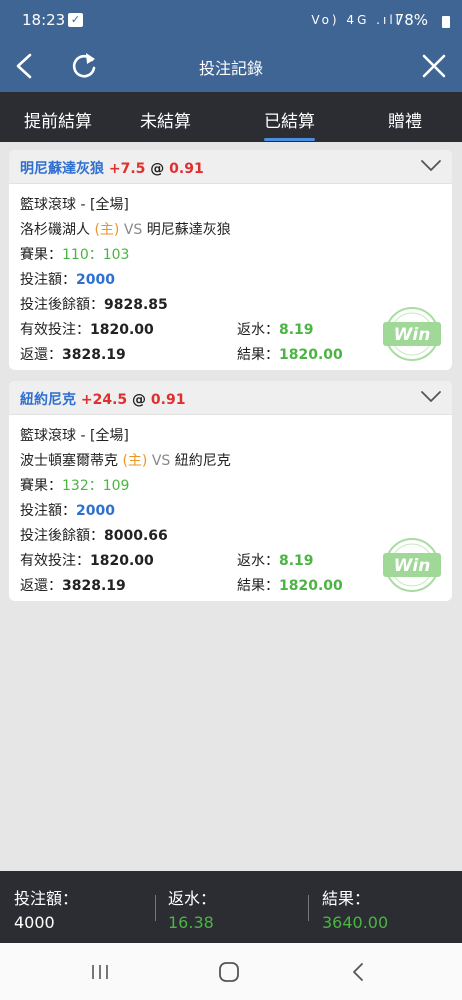  I want to click on summary-stake-value: 4000, so click(34, 922).